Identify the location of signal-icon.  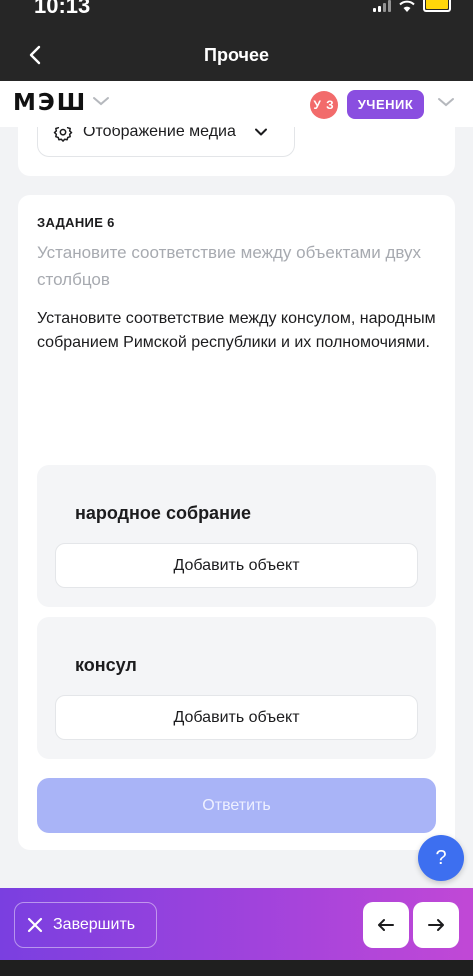
(382, 6).